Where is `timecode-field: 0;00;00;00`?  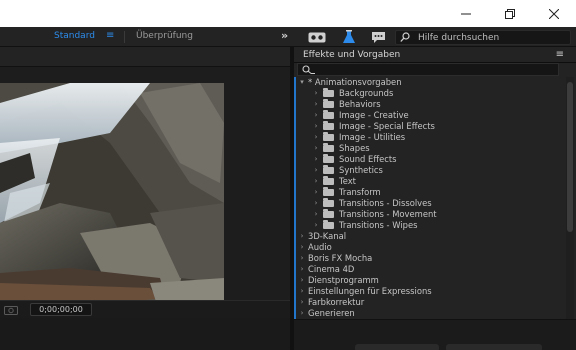 timecode-field: 0;00;00;00 is located at coordinates (61, 309).